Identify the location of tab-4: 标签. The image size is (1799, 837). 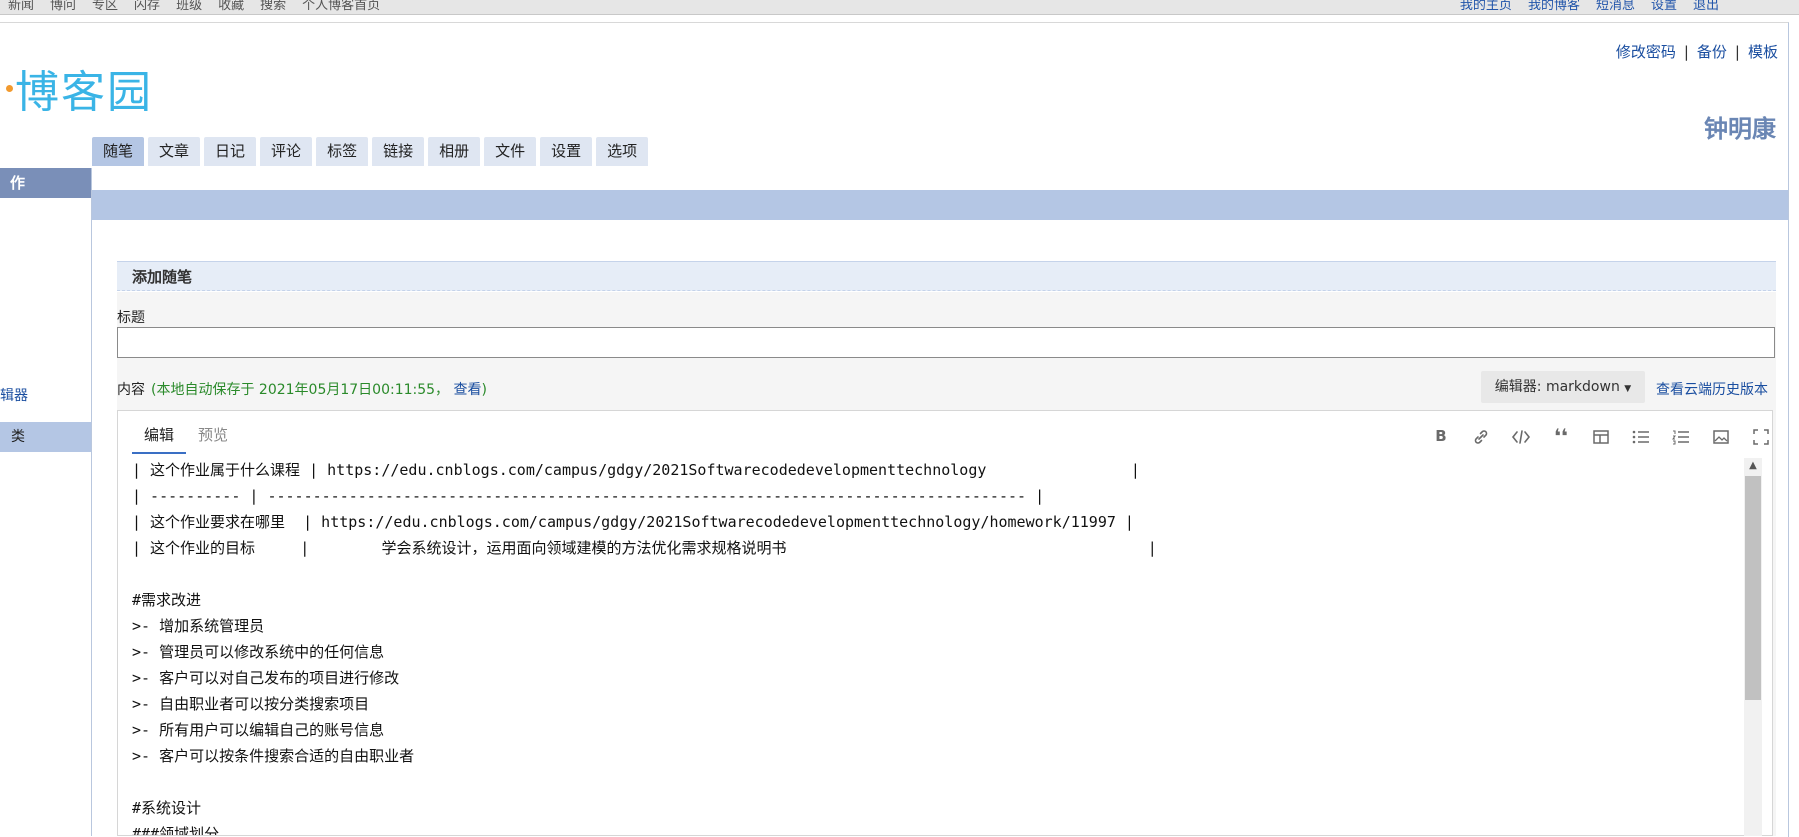
(342, 151).